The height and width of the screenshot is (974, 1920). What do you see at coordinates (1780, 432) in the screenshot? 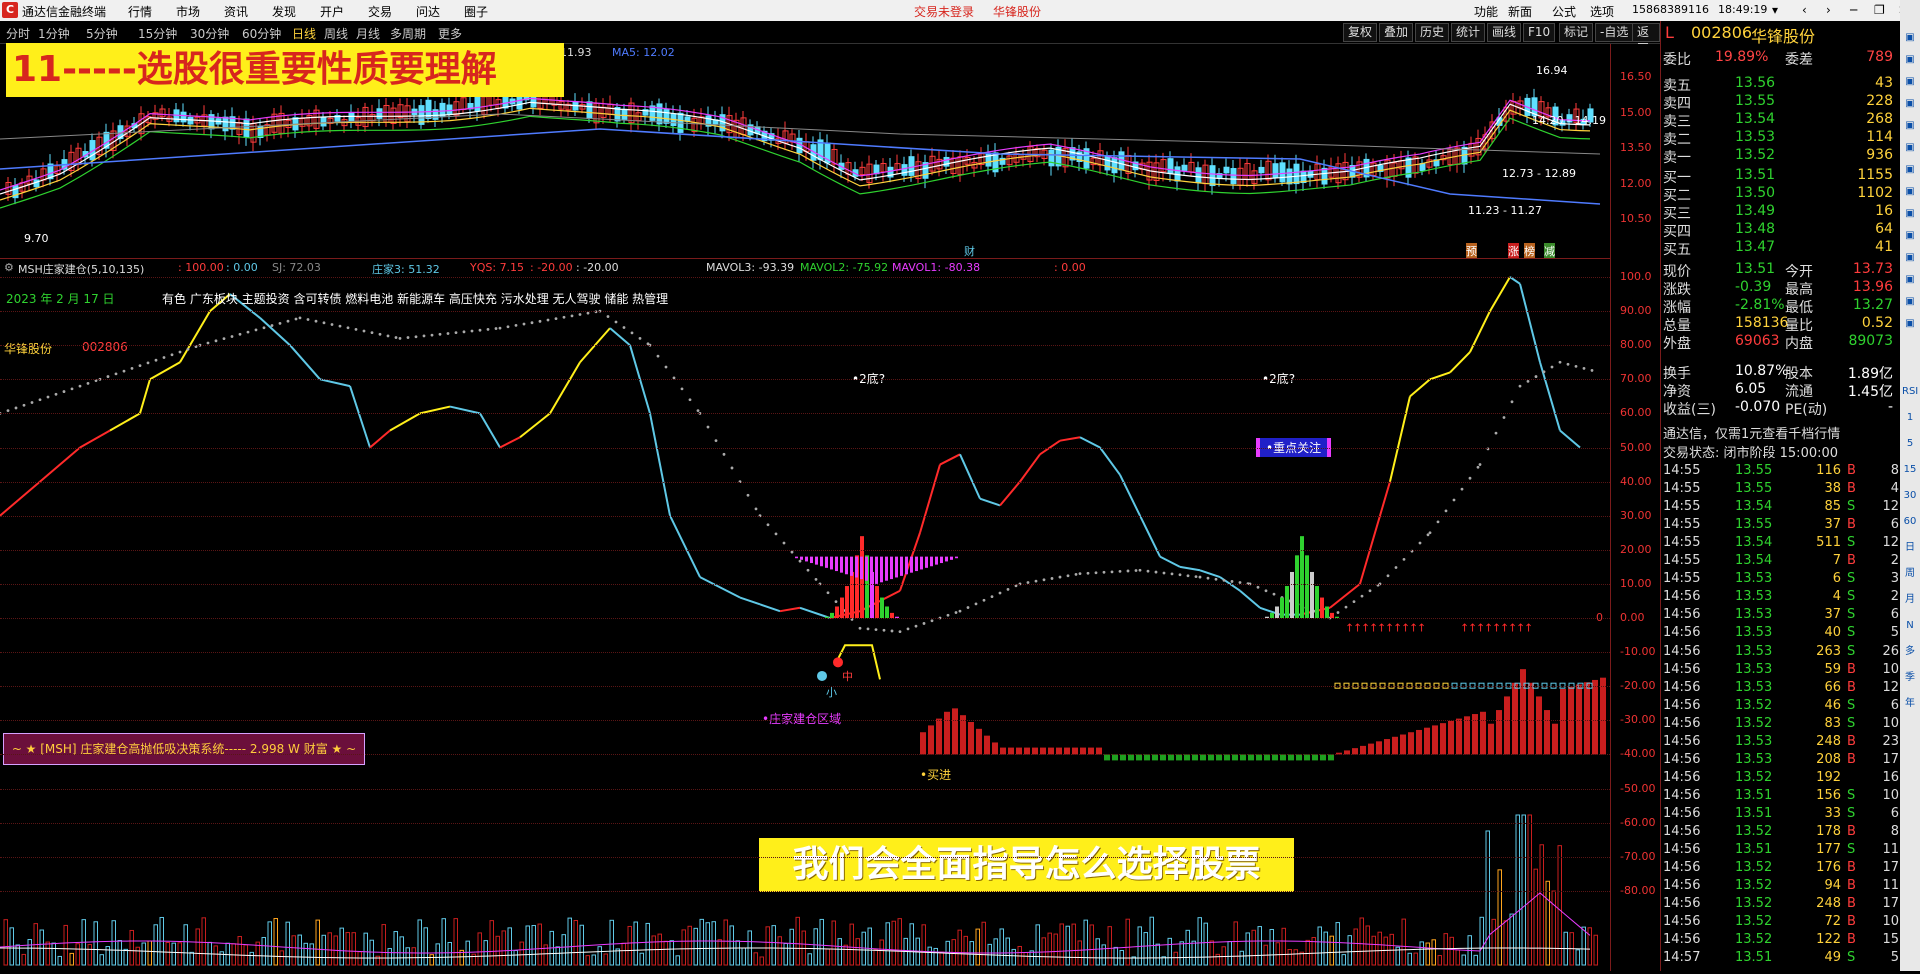
I see `promo-text: 通达信，仅需1元查看千档行情` at bounding box center [1780, 432].